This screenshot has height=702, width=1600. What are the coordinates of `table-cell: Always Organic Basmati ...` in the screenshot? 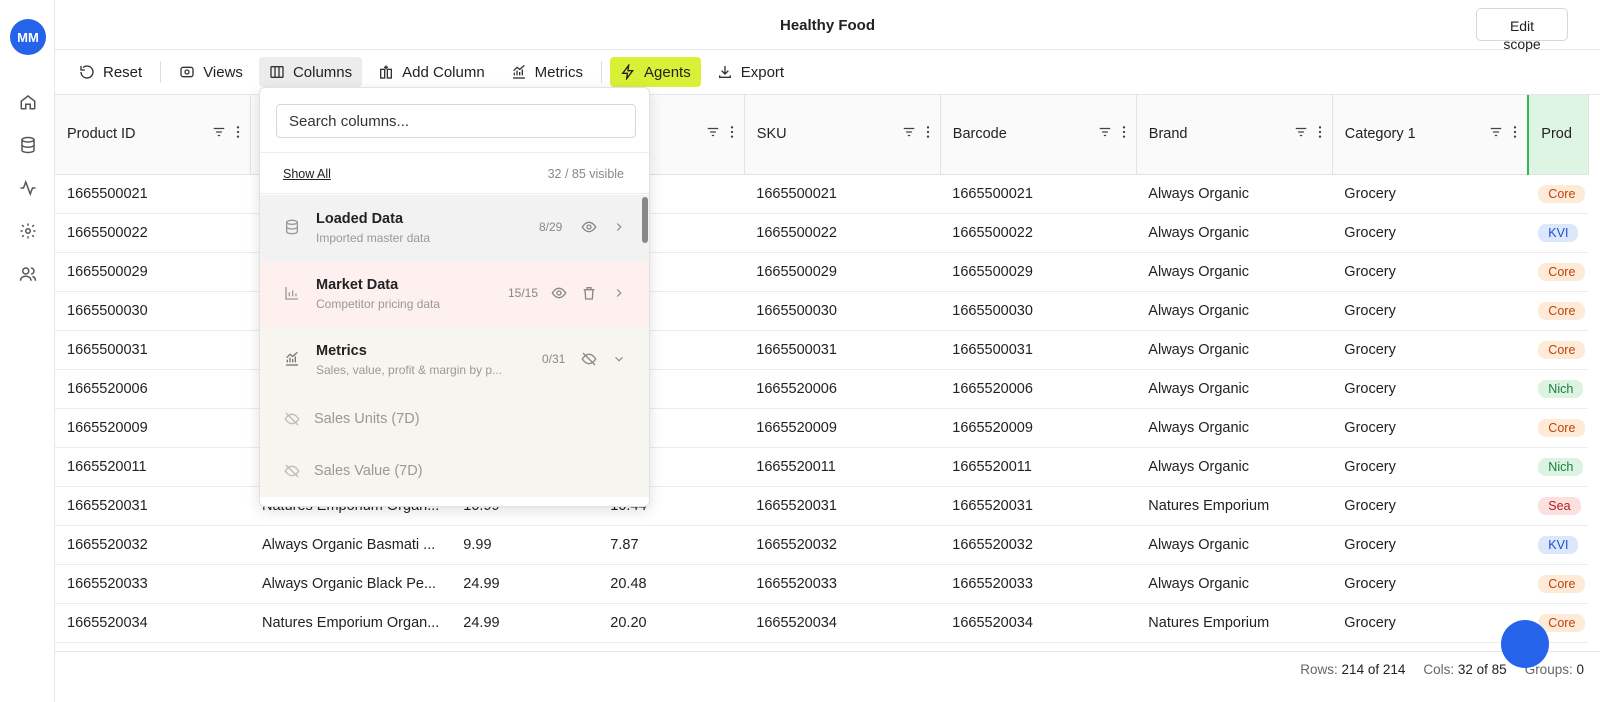 It's located at (351, 545).